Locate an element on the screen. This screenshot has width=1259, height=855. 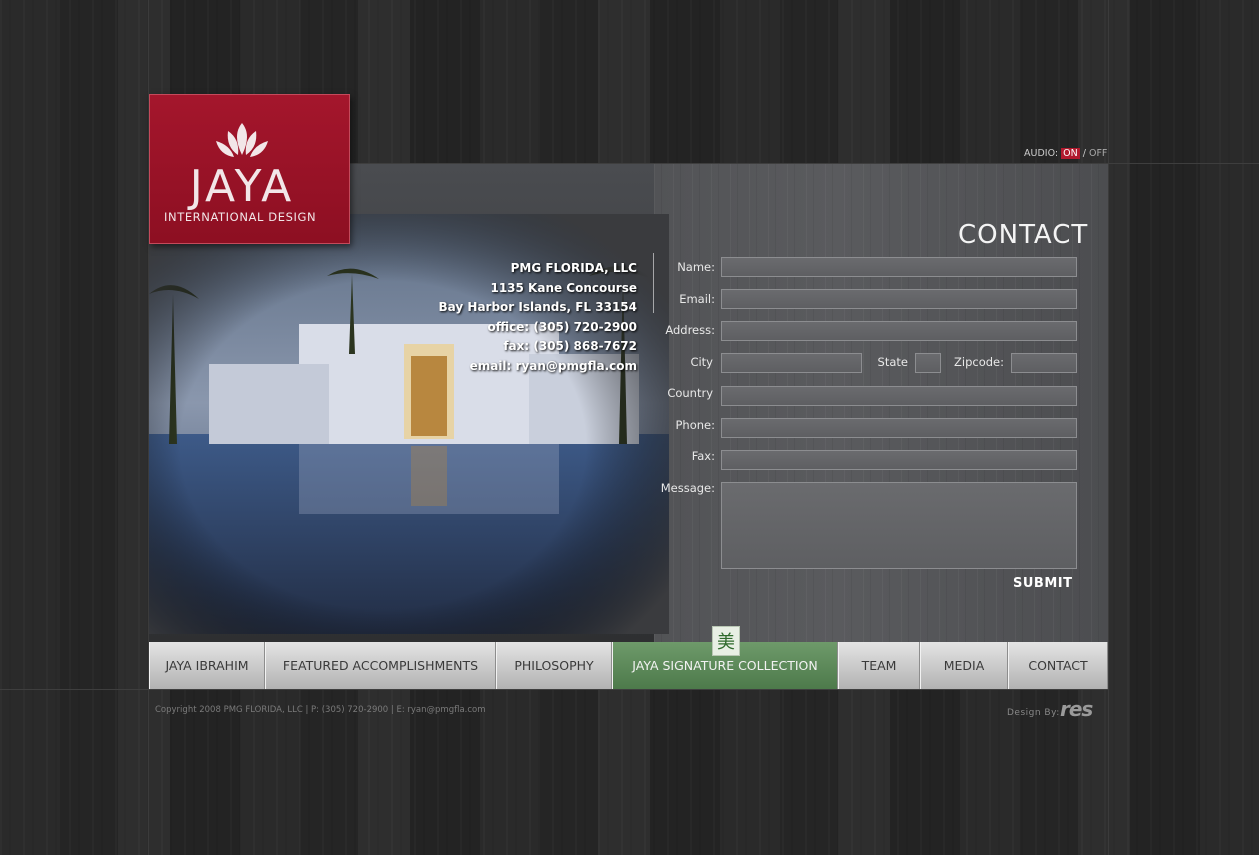
nav-item-team: TEAM is located at coordinates (879, 665).